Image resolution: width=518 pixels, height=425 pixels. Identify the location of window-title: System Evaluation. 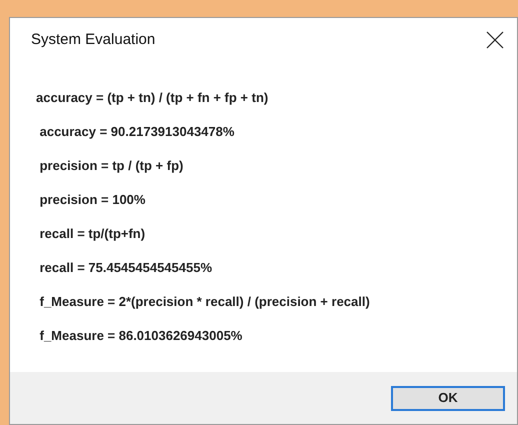
(93, 40).